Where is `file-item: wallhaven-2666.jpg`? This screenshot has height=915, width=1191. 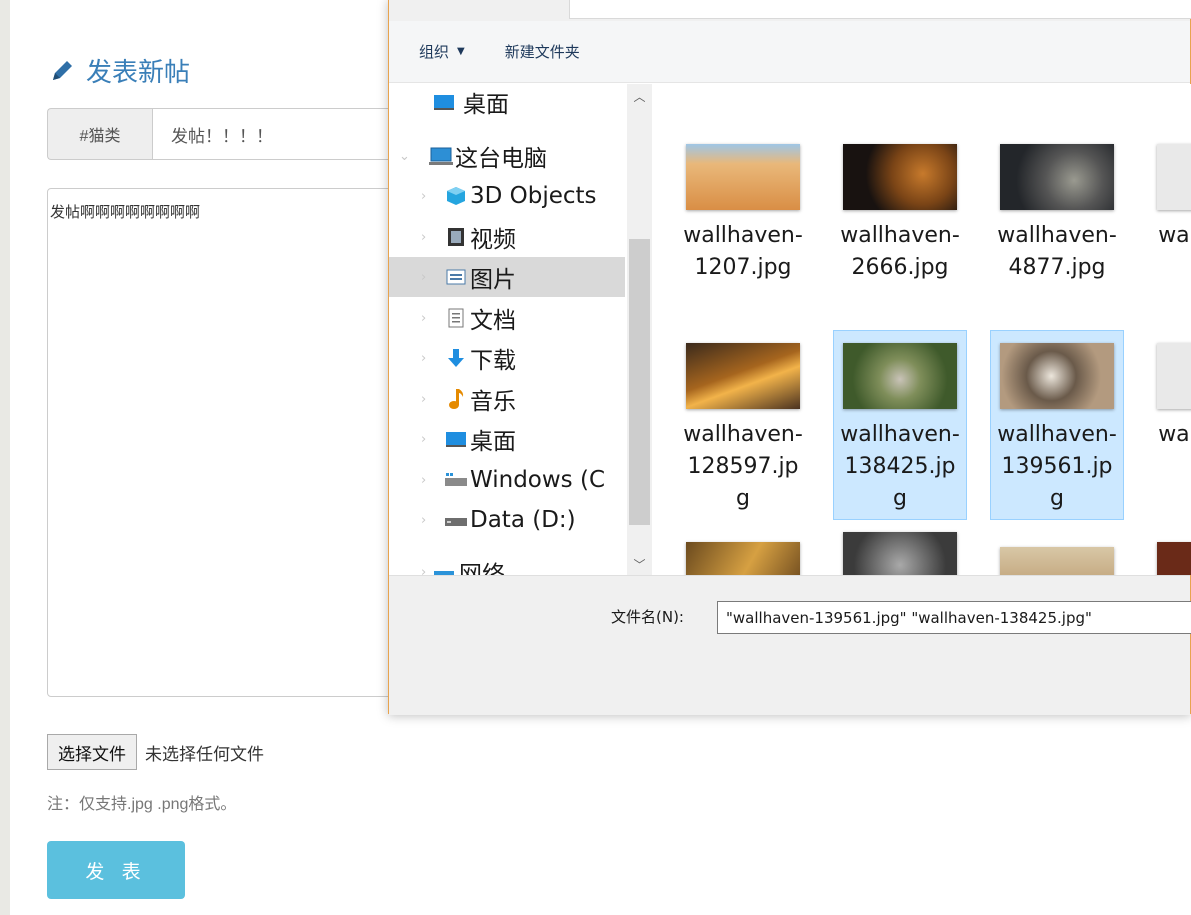
file-item: wallhaven-2666.jpg is located at coordinates (900, 226).